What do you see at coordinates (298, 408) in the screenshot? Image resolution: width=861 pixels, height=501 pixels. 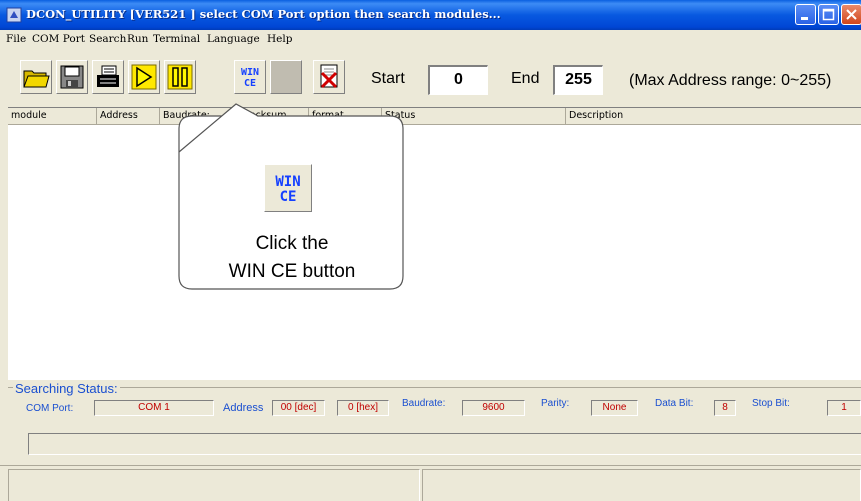 I see `address-dec-value: 00 [dec]` at bounding box center [298, 408].